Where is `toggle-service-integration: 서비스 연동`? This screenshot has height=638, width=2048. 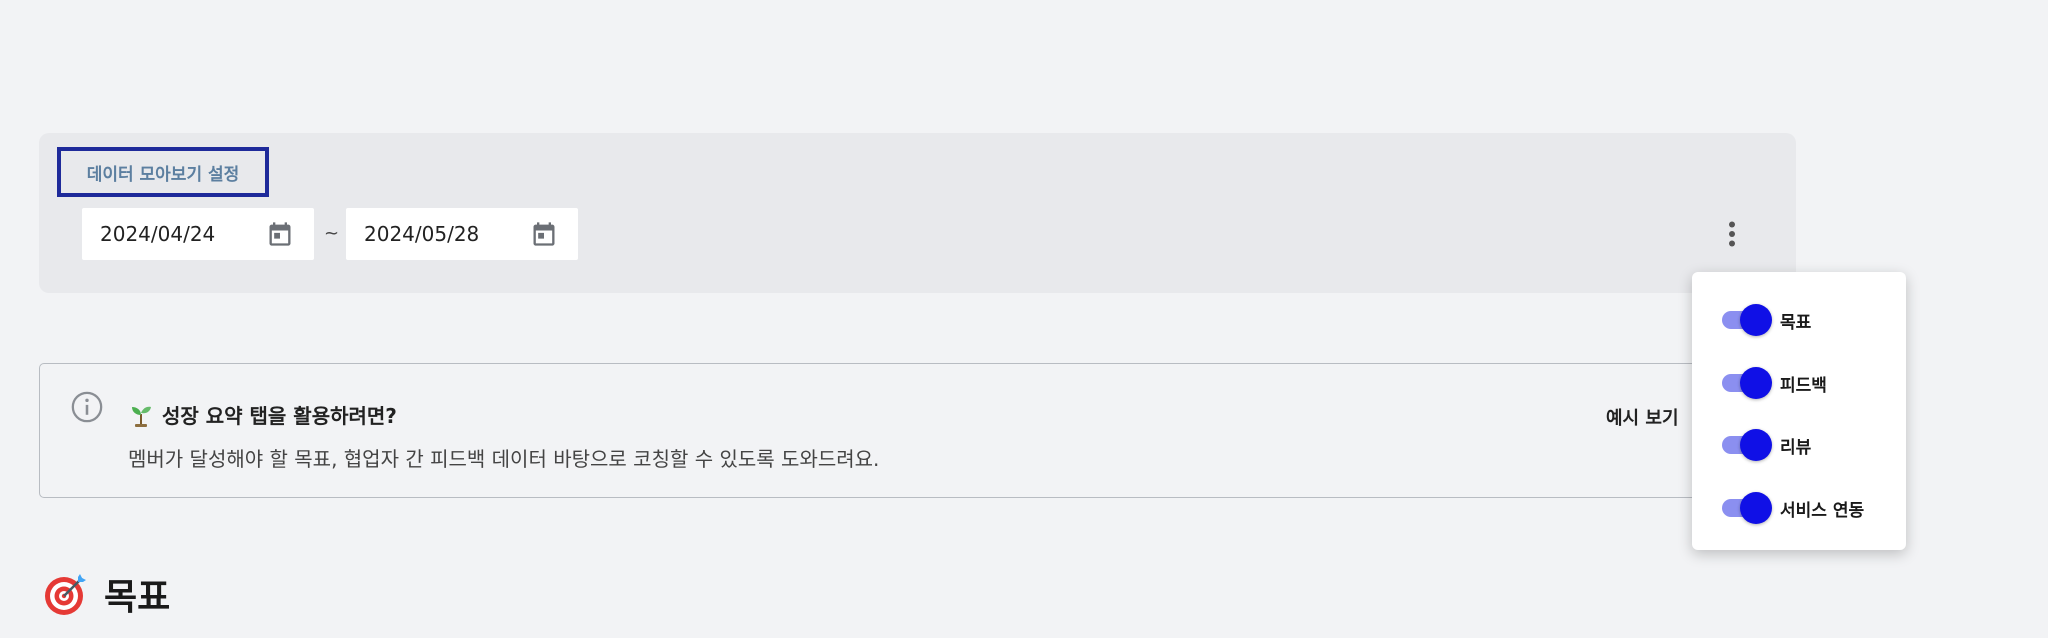 toggle-service-integration: 서비스 연동 is located at coordinates (1814, 508).